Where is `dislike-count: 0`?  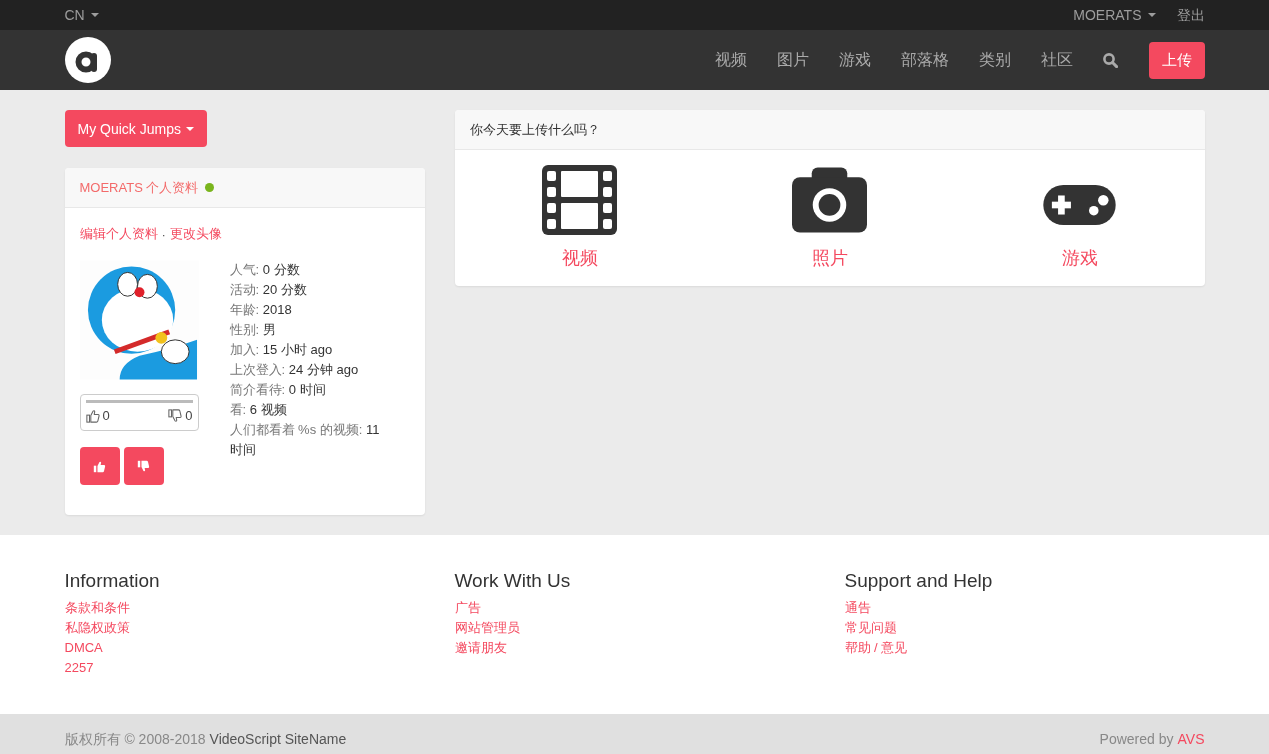 dislike-count: 0 is located at coordinates (189, 416).